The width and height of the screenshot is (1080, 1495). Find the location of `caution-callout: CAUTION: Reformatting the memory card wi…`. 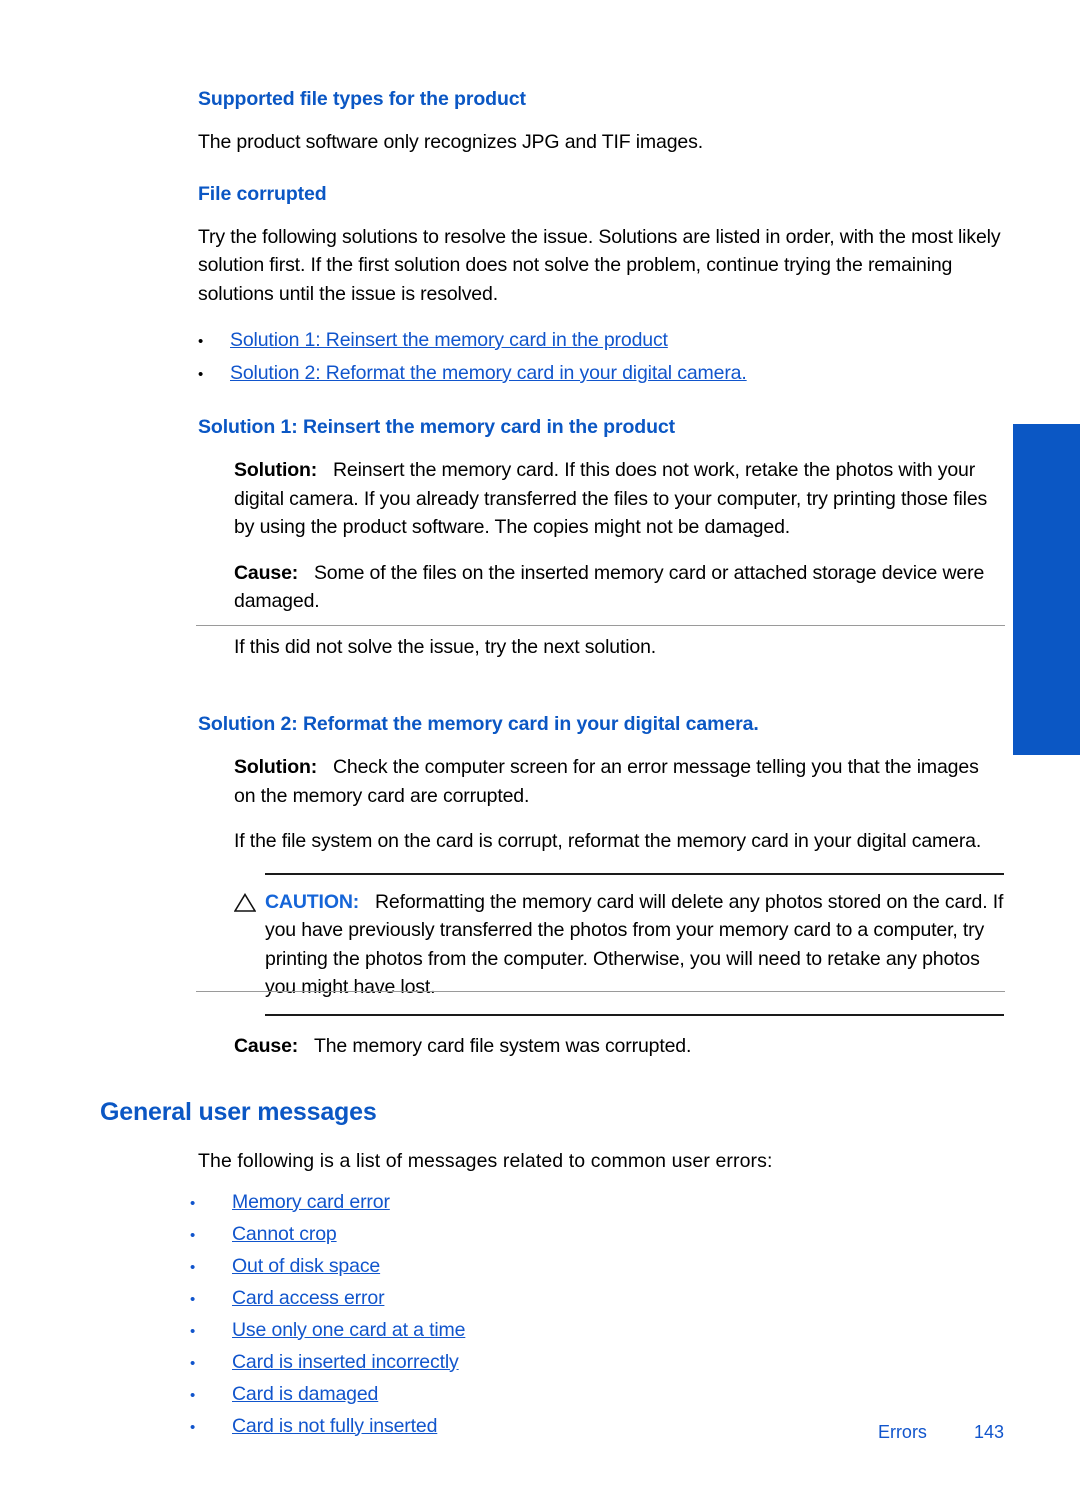

caution-callout: CAUTION: Reformatting the memory card wi… is located at coordinates (506, 944).